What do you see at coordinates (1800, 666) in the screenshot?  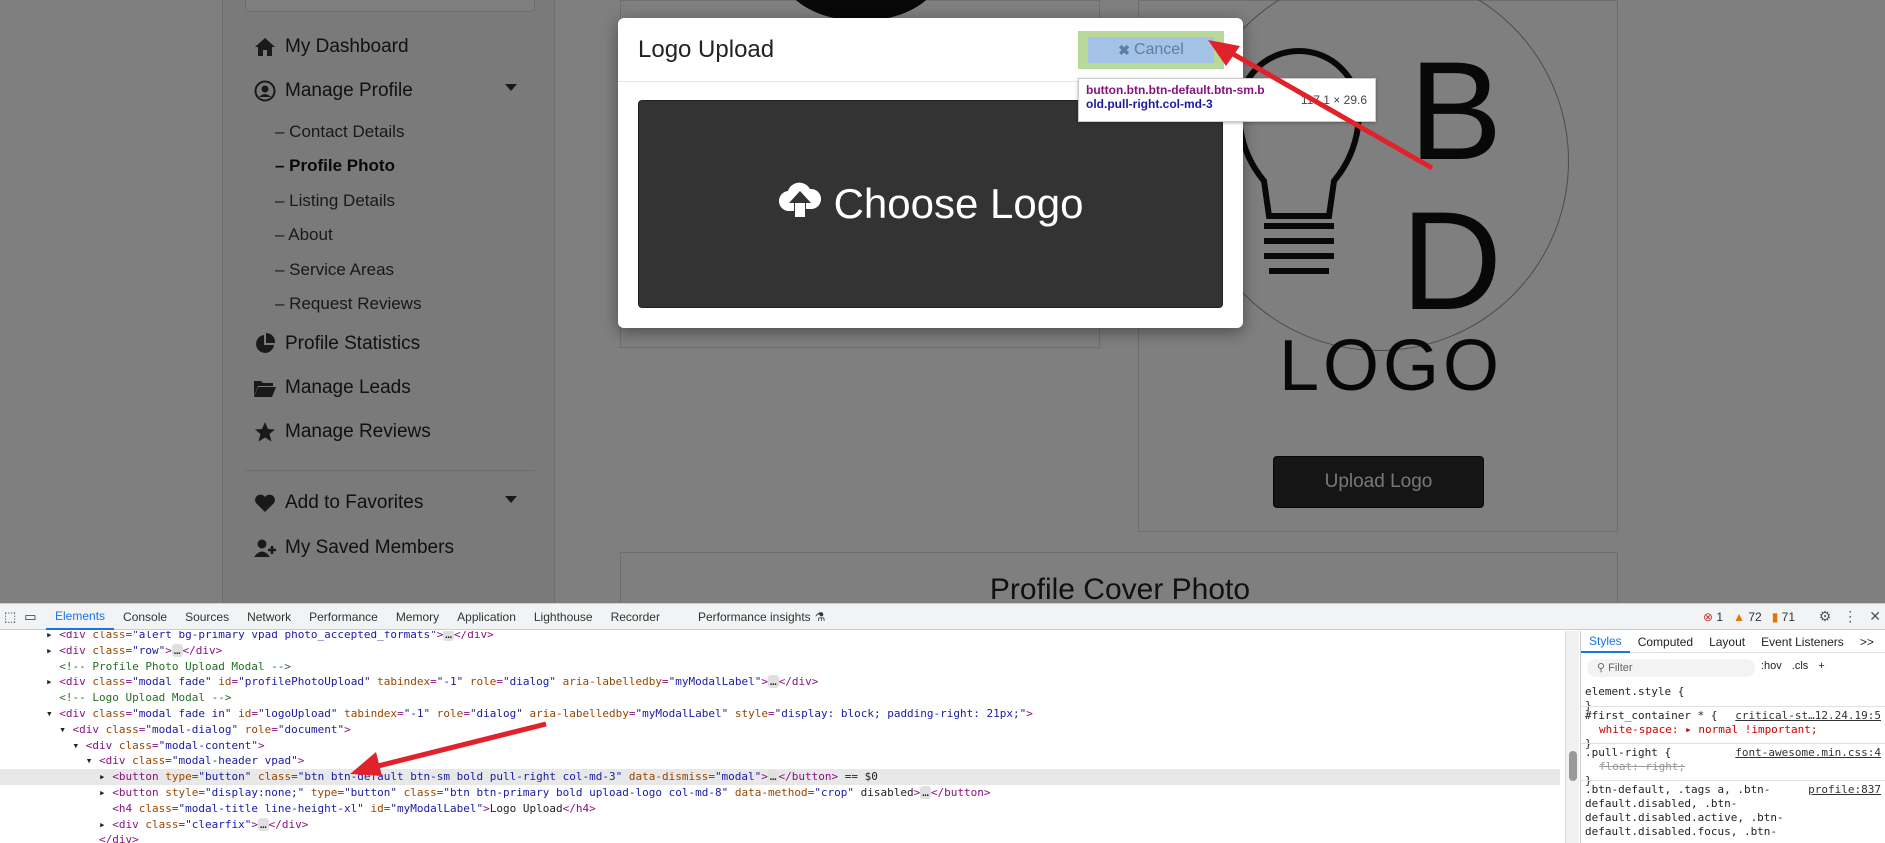 I see `cls-toggle: .cls` at bounding box center [1800, 666].